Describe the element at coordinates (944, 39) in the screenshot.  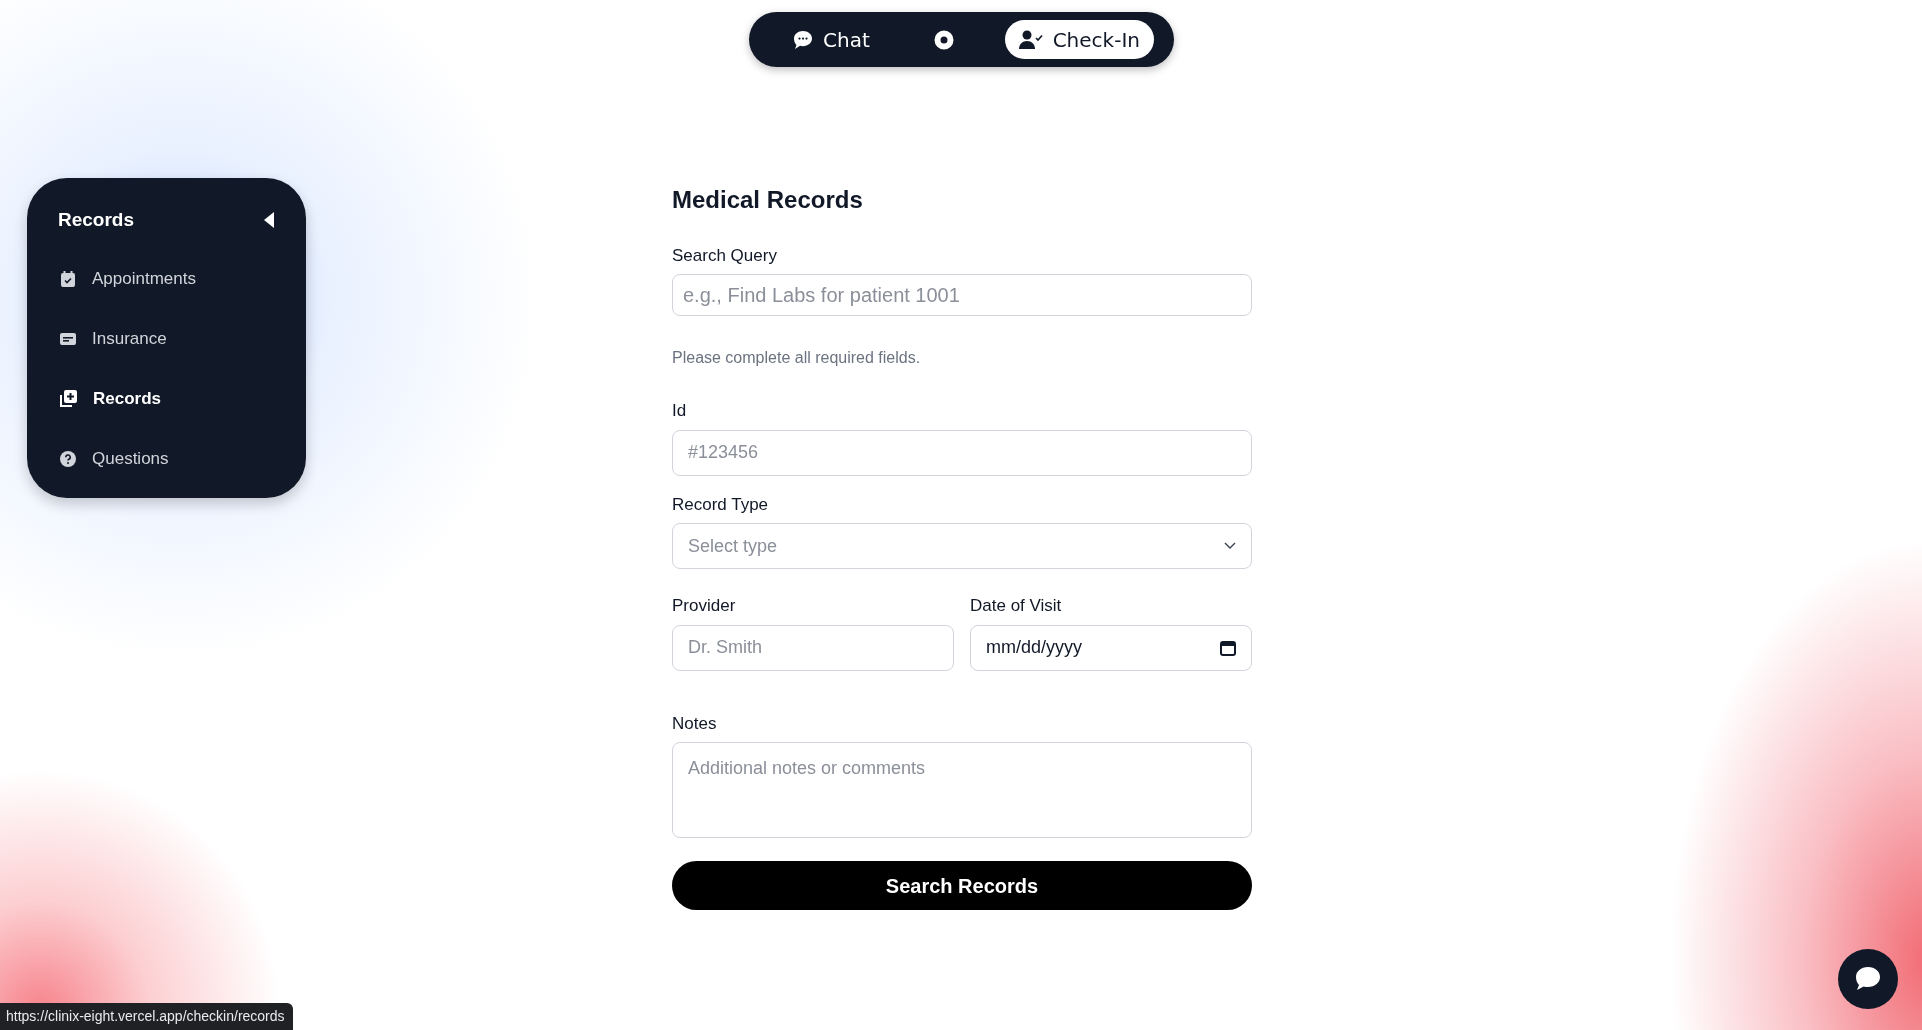
I see `dot-icon` at that location.